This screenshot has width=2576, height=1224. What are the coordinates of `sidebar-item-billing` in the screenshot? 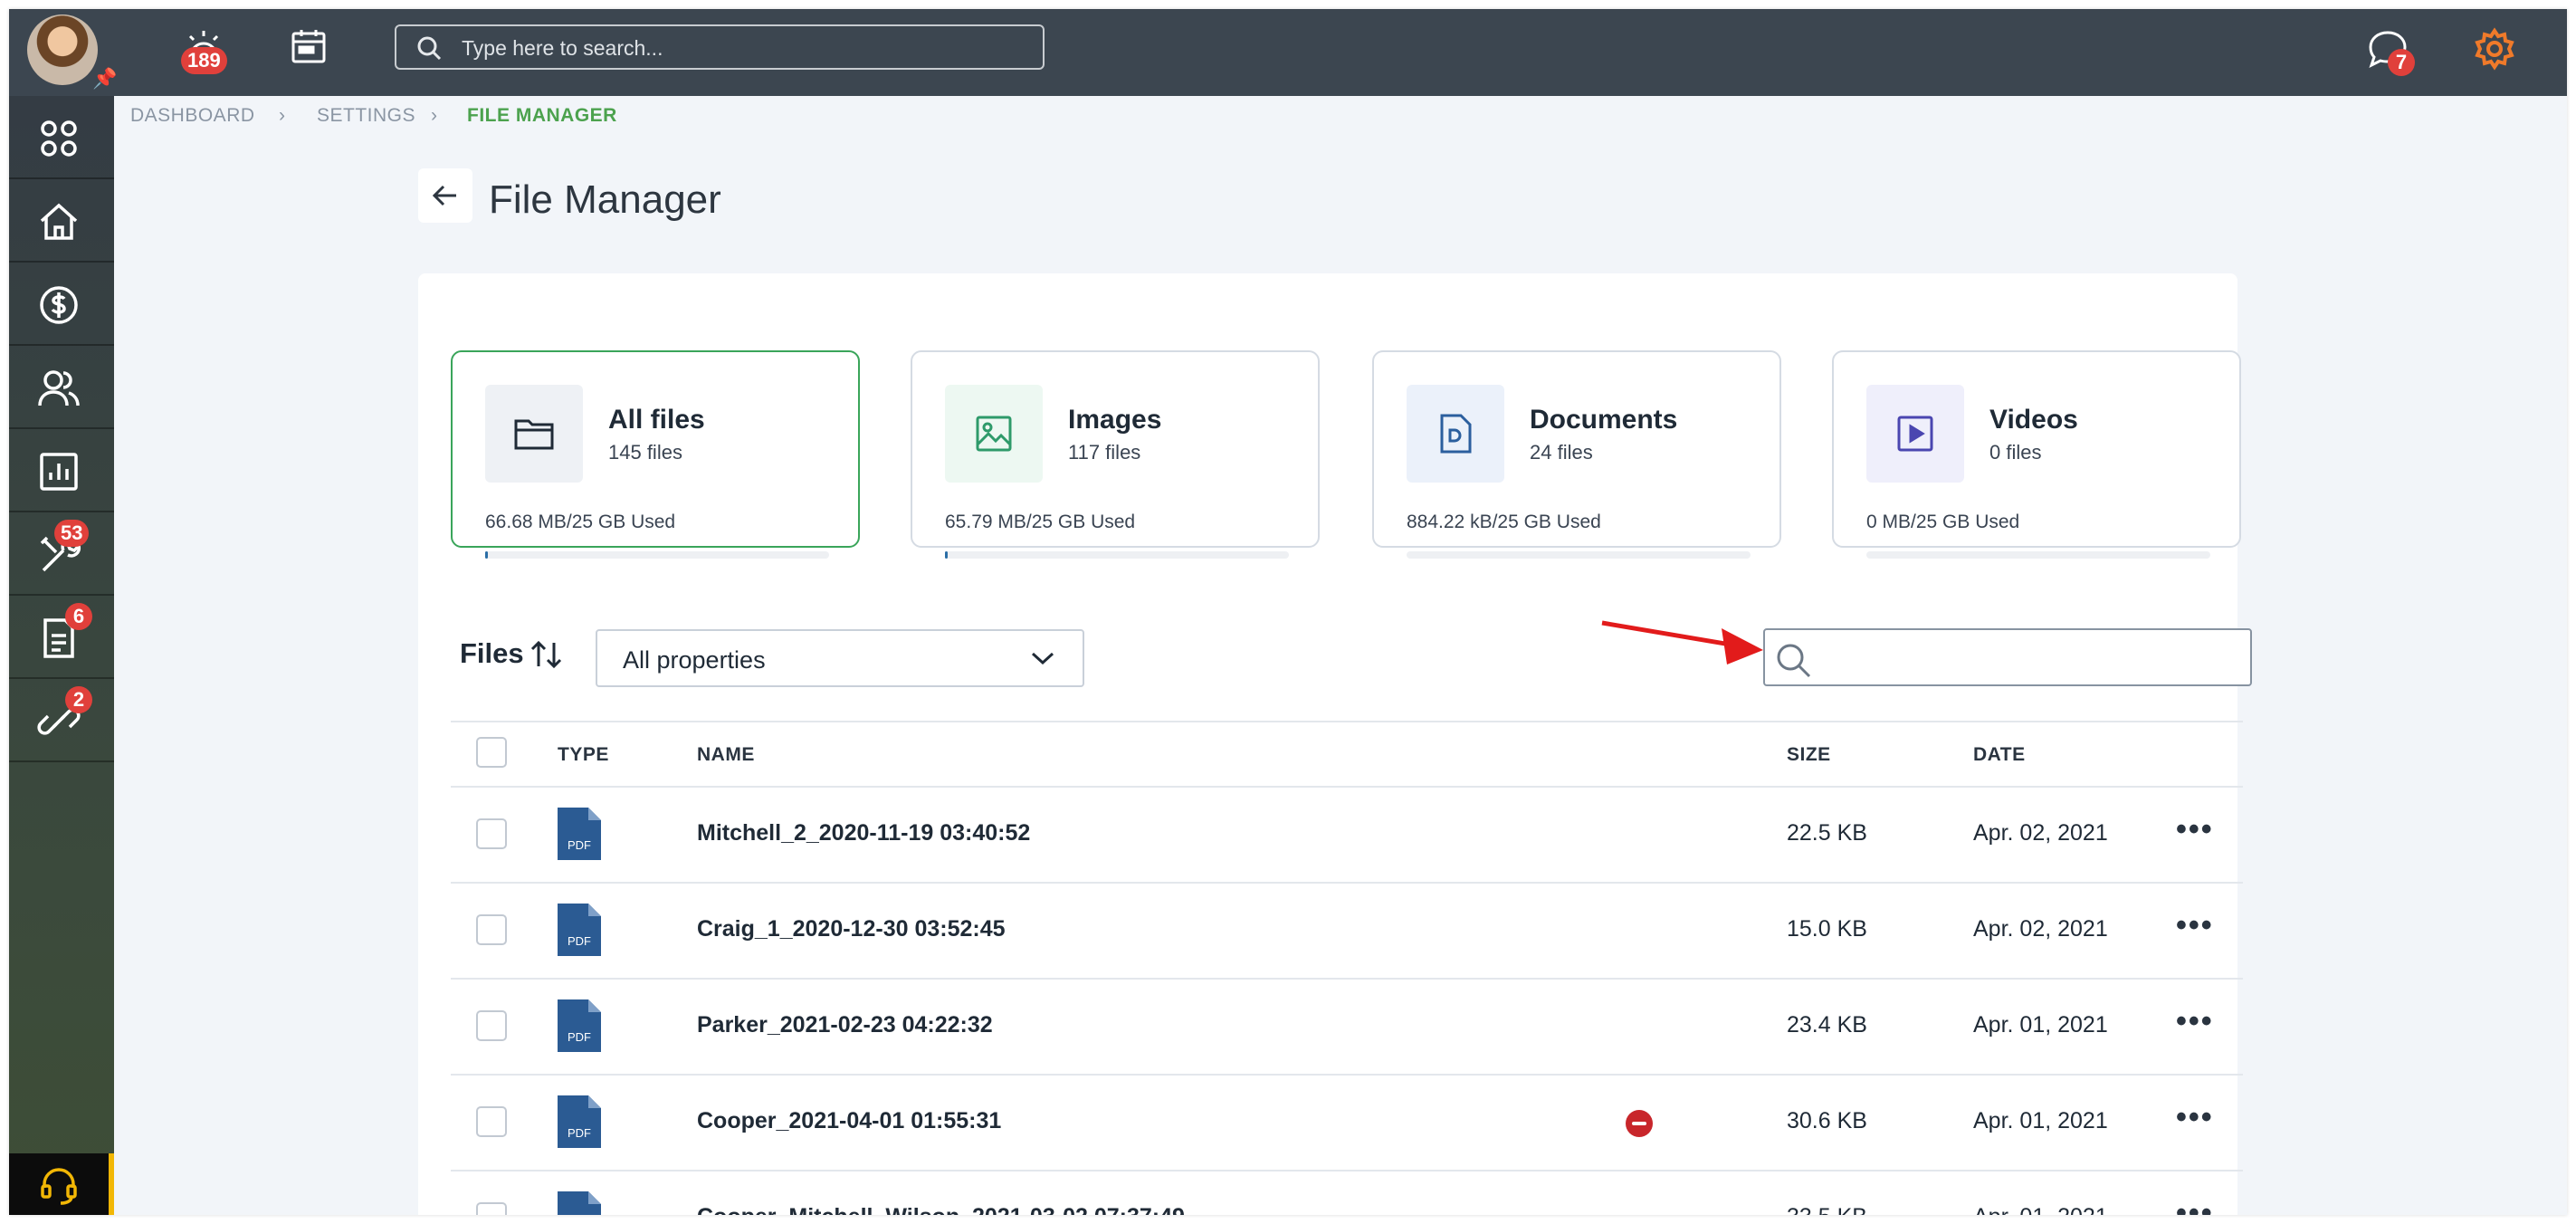 It's located at (61, 304).